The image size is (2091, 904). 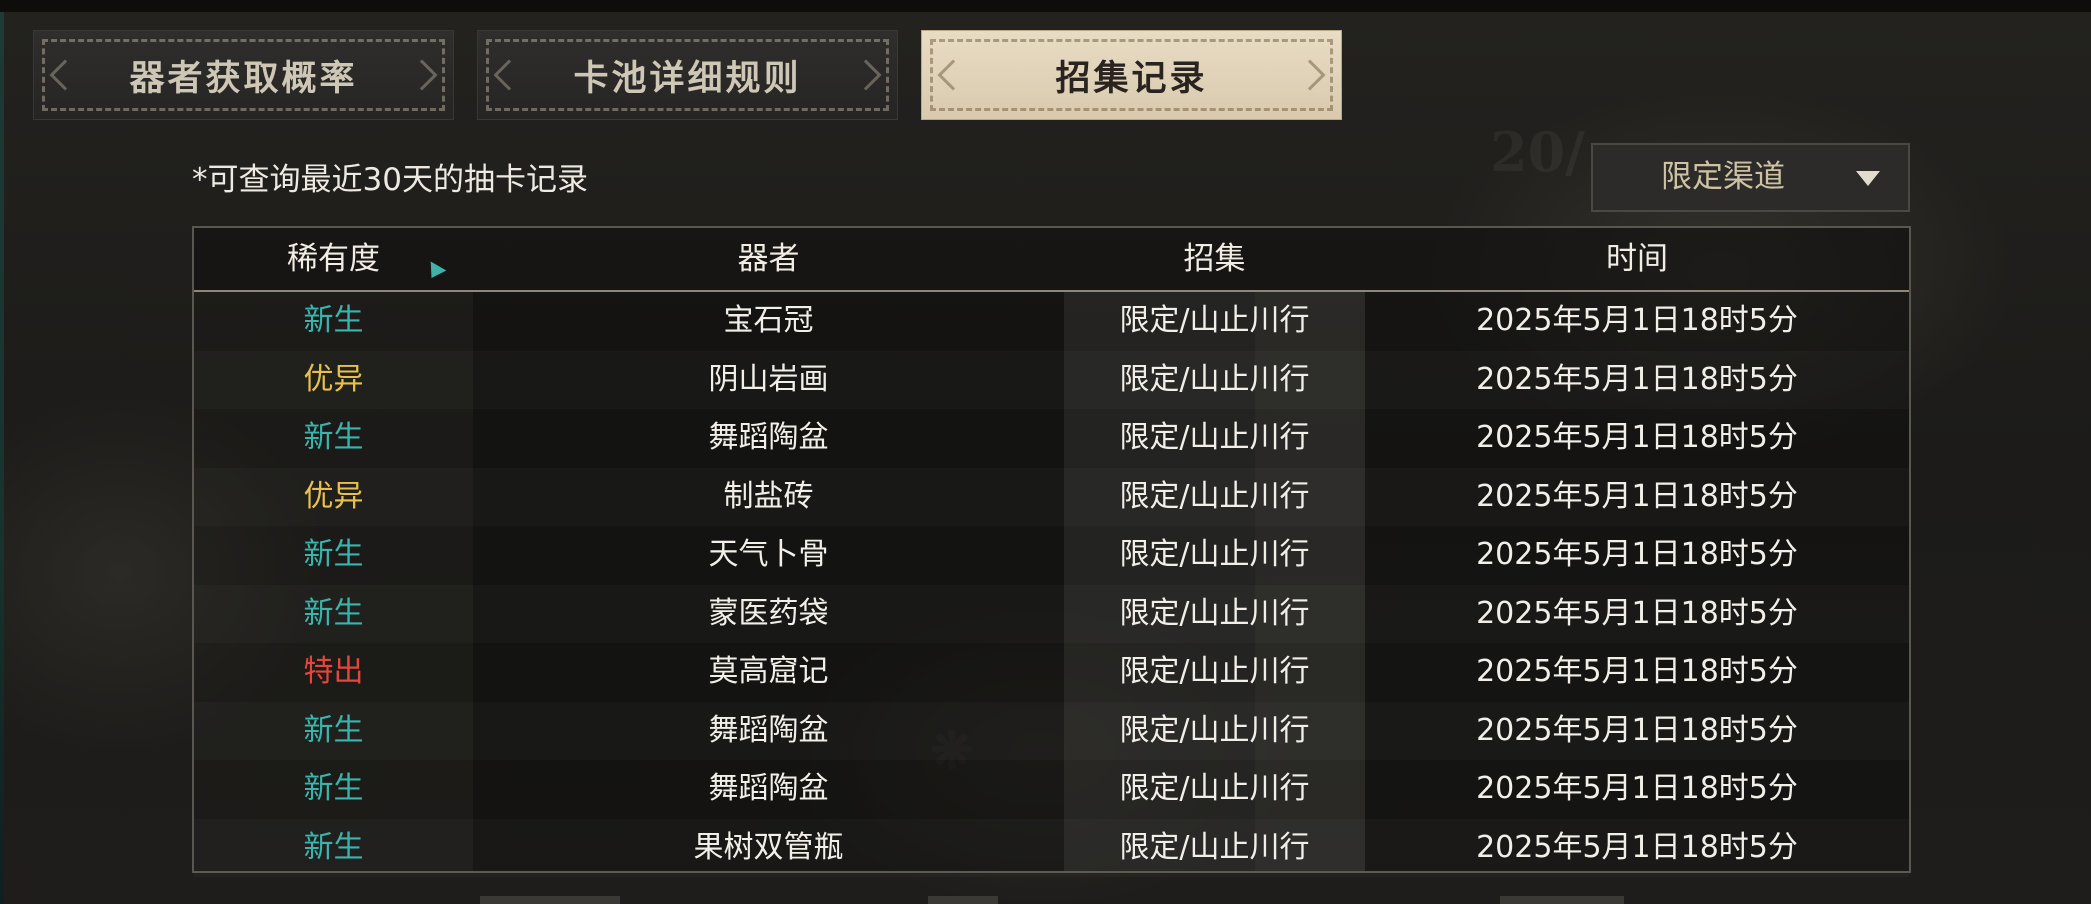 I want to click on name-cell: 天气卜骨, so click(x=768, y=554).